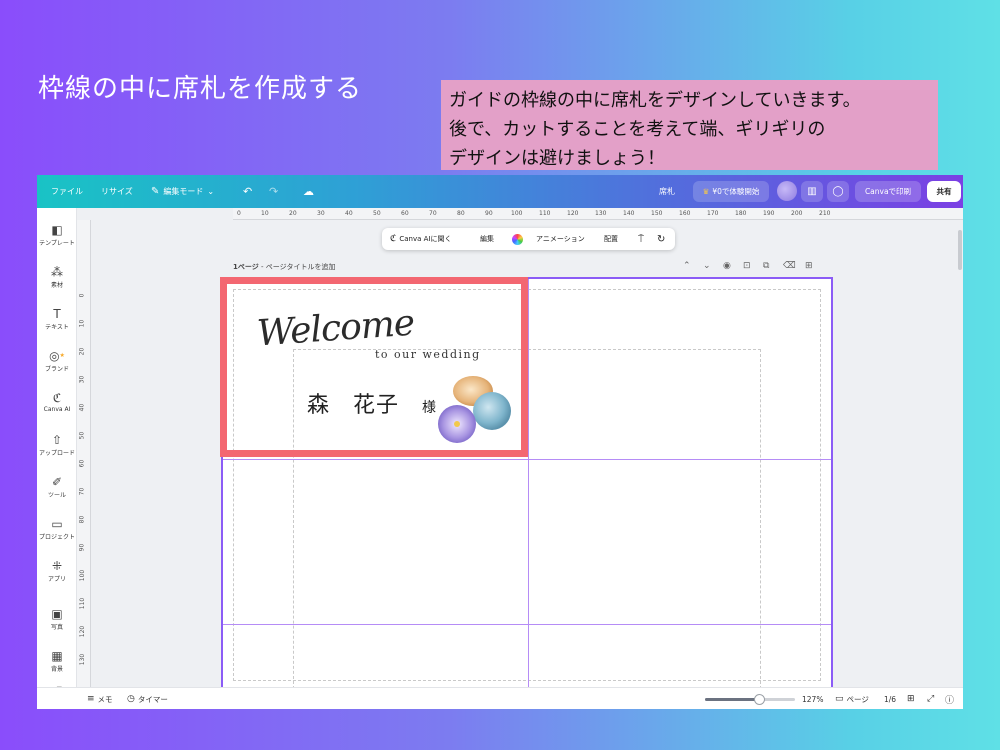  I want to click on arrange-button: 配置, so click(611, 239).